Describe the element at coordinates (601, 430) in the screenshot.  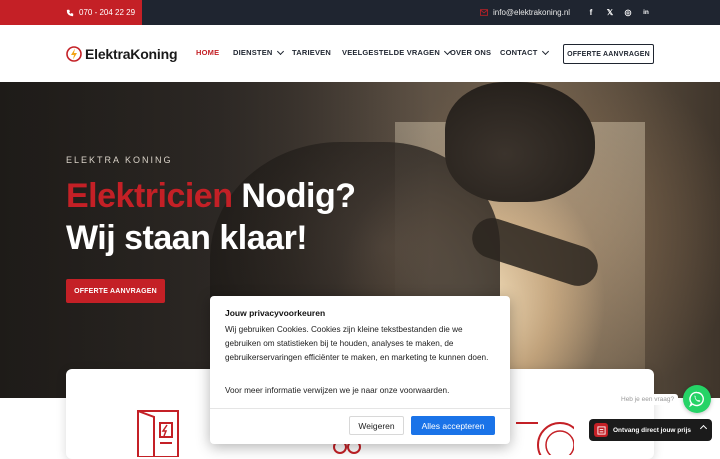
I see `price-calculator-icon` at that location.